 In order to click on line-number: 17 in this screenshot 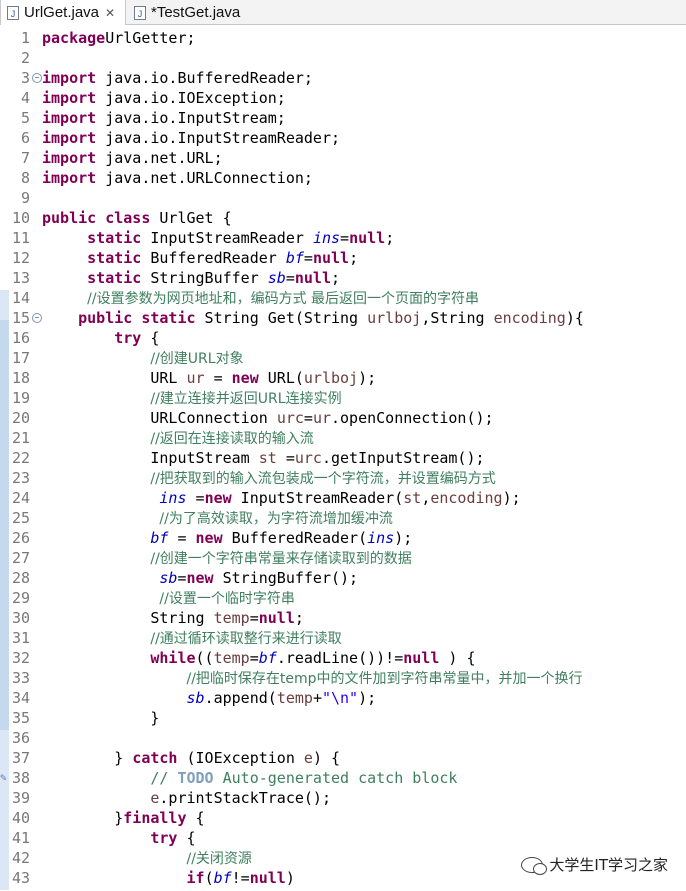, I will do `click(20, 358)`.